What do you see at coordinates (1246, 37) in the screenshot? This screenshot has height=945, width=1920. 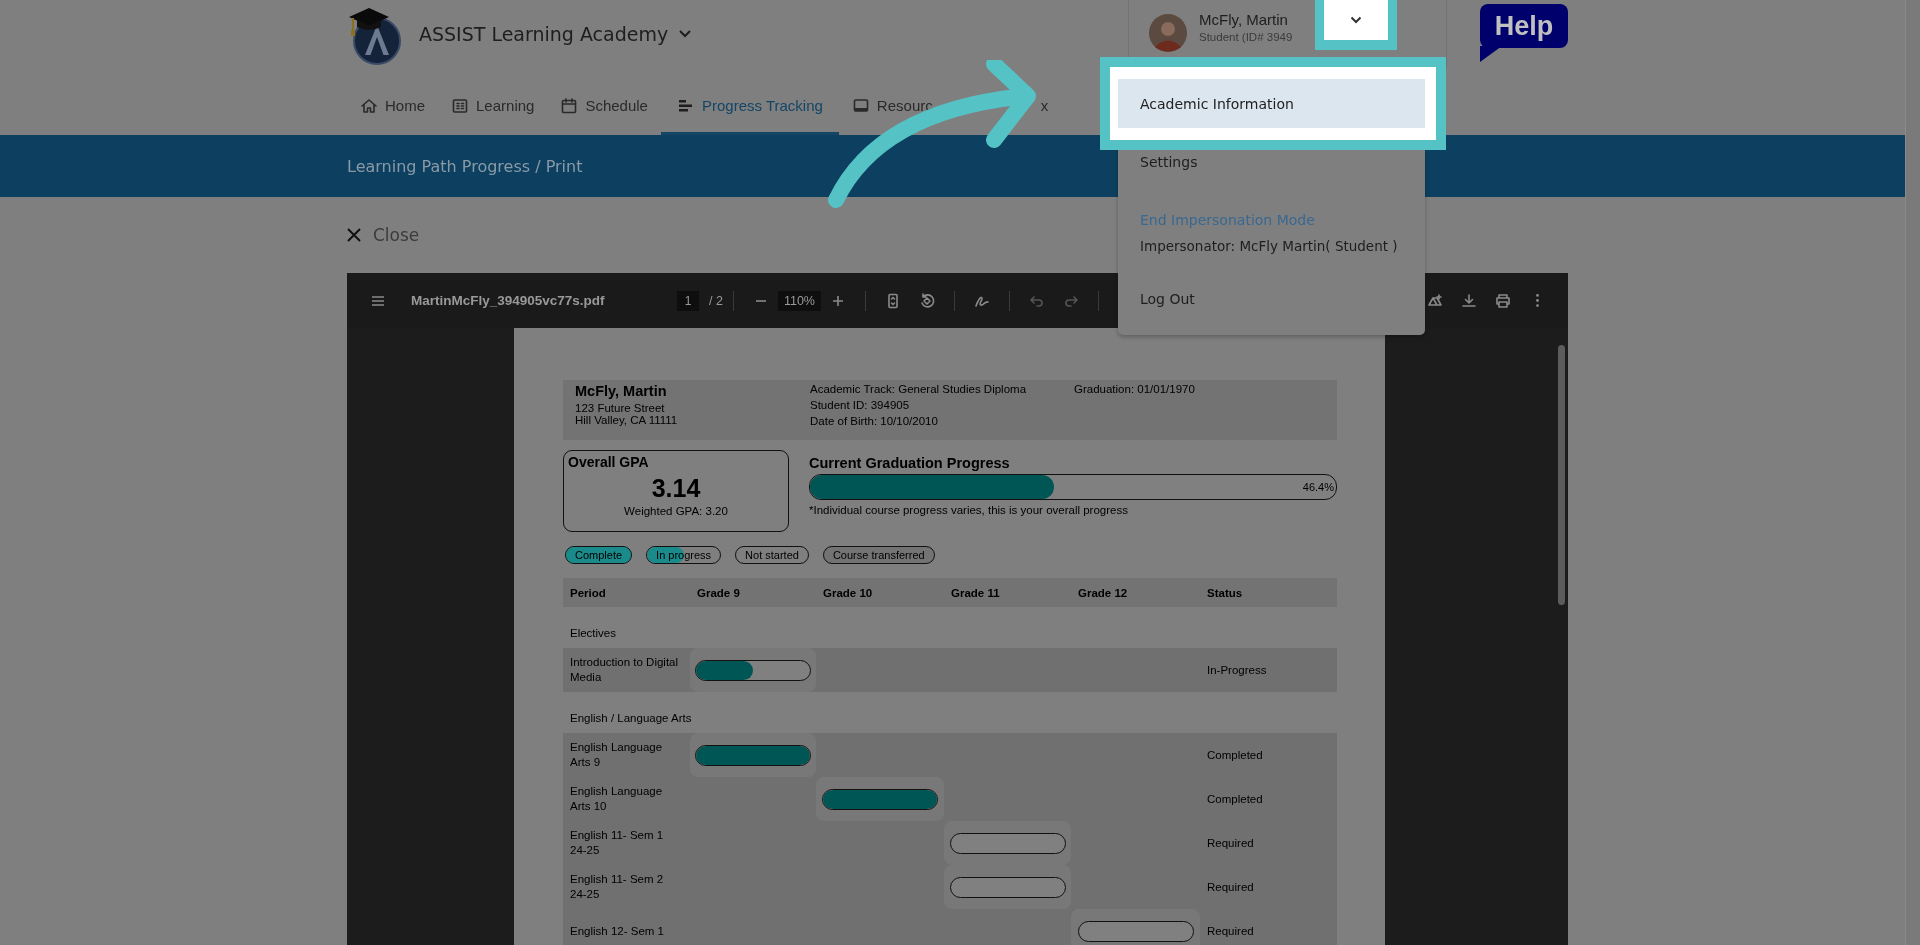 I see `user-role: Student (ID# 3949` at bounding box center [1246, 37].